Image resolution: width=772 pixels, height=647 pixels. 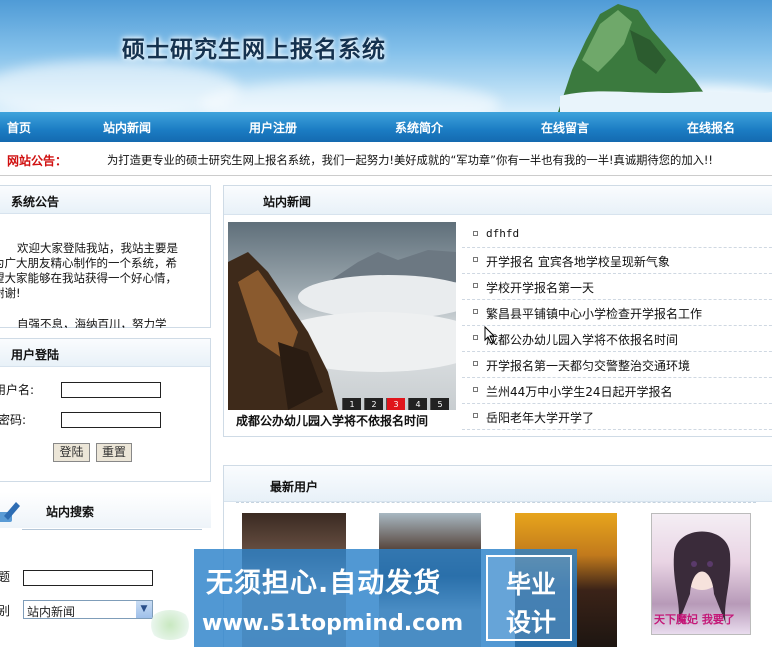 What do you see at coordinates (92, 322) in the screenshot?
I see `announcement-body-2: 自强不息，海纳百川，努力学` at bounding box center [92, 322].